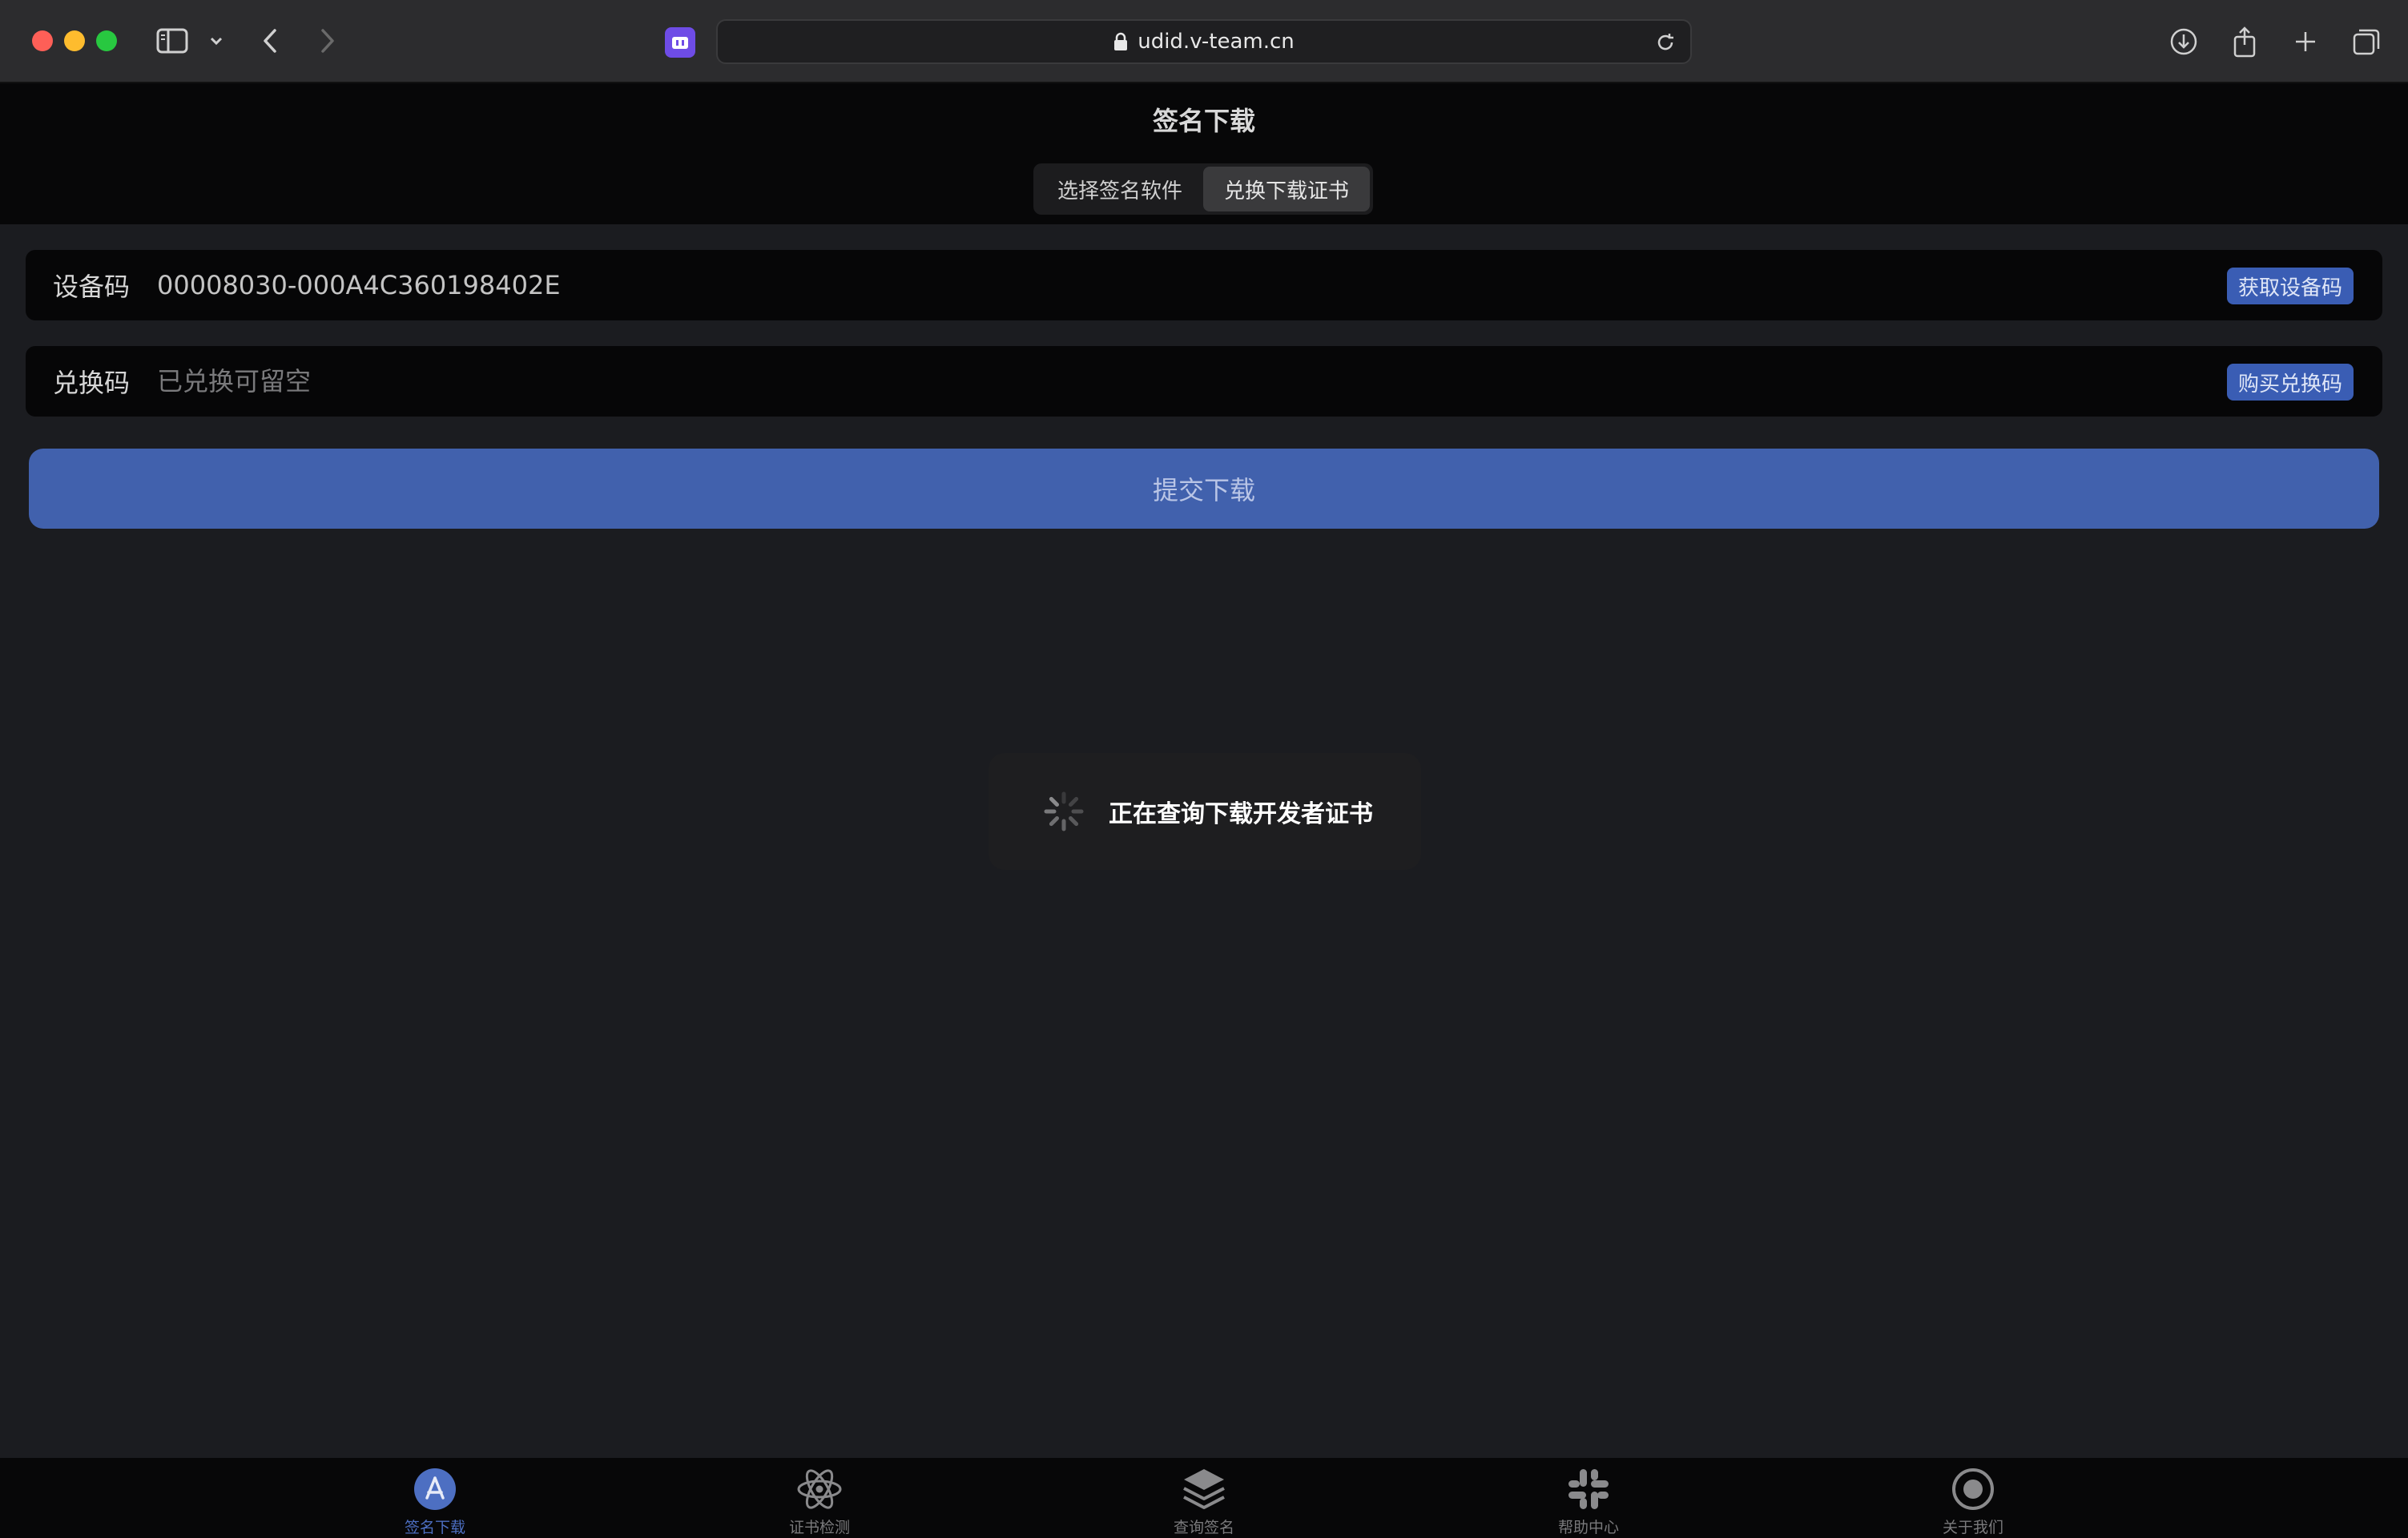 The width and height of the screenshot is (2408, 1538). What do you see at coordinates (2305, 41) in the screenshot?
I see `new-tab-icon` at bounding box center [2305, 41].